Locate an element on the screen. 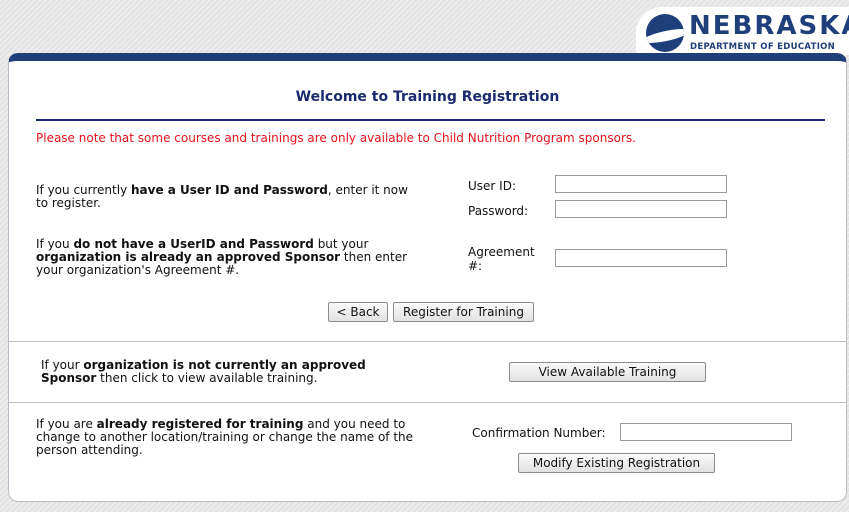 This screenshot has width=849, height=512. nebraska-logo: NEBRASKA DEPARTMENT OF EDUCATION is located at coordinates (742, 31).